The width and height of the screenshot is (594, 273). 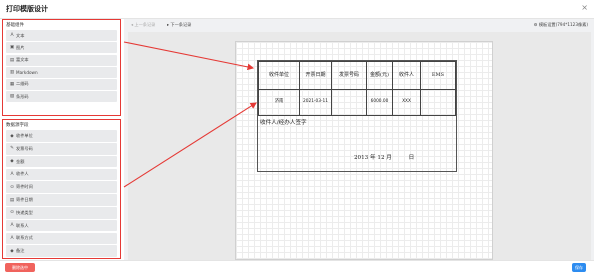 I want to click on component-image: ▣ 图片, so click(x=61, y=48).